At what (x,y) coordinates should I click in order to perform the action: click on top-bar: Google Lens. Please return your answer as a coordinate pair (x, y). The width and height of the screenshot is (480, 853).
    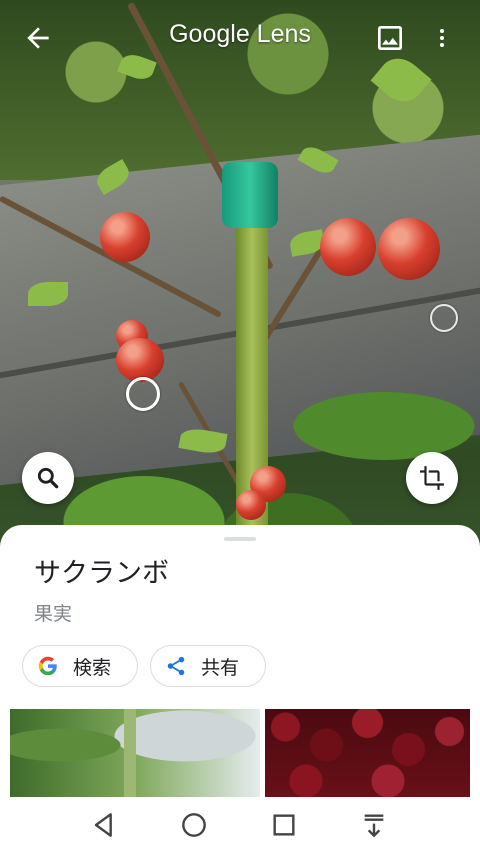
    Looking at the image, I should click on (240, 36).